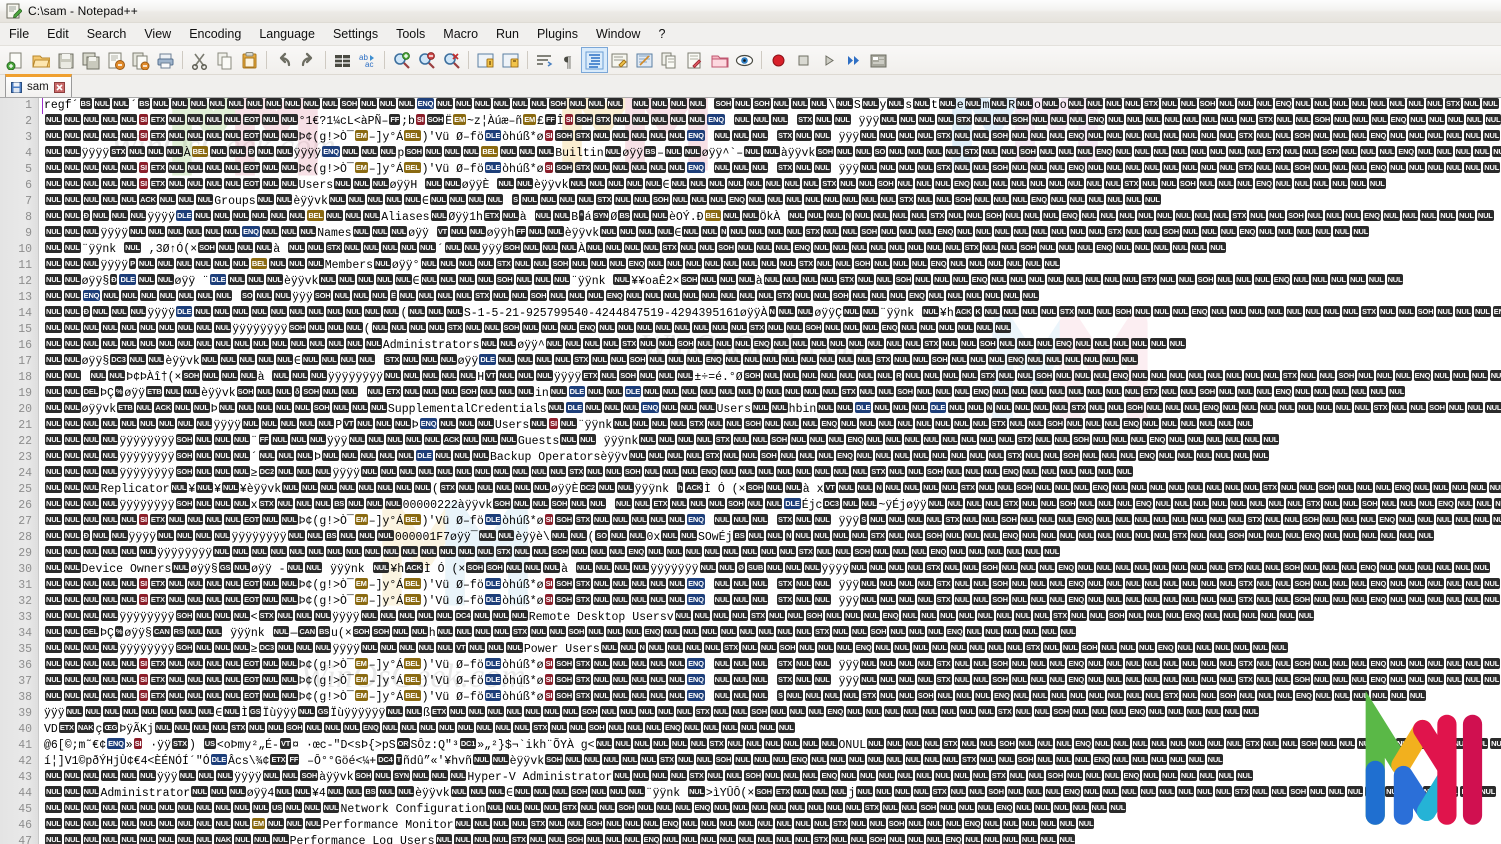  What do you see at coordinates (342, 60) in the screenshot?
I see `find-icon` at bounding box center [342, 60].